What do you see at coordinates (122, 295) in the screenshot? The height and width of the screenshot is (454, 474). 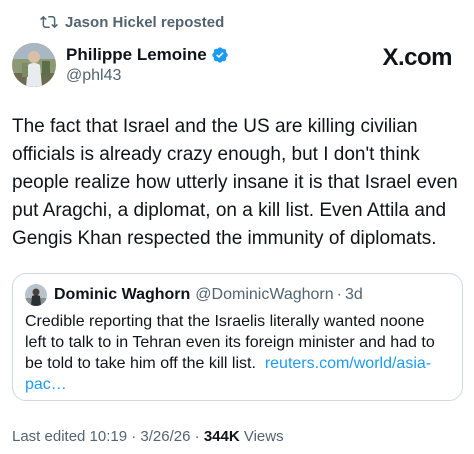 I see `quote-author-name: Dominic Waghorn` at bounding box center [122, 295].